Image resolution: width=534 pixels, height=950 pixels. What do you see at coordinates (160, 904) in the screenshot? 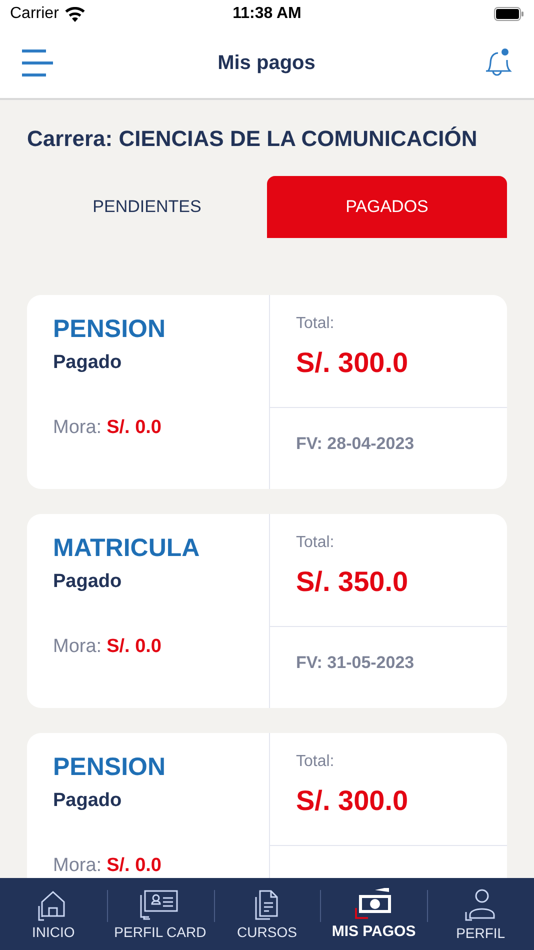
I see `id-card-icon` at bounding box center [160, 904].